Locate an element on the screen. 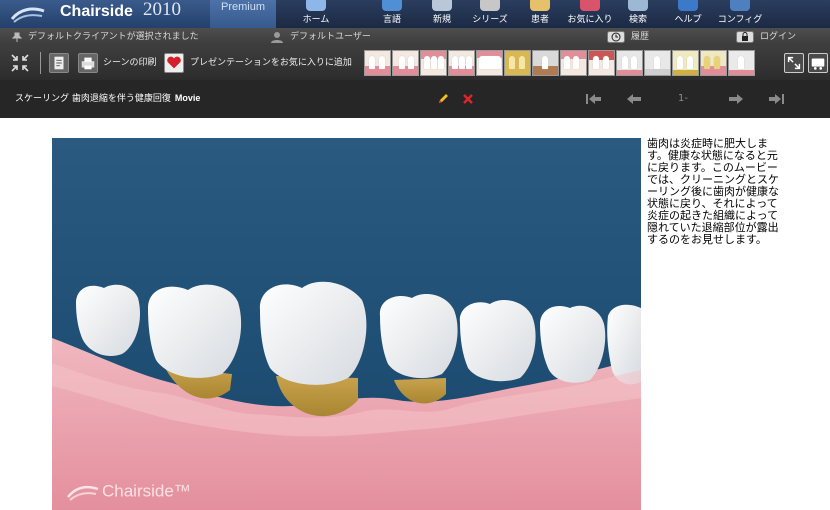  movie-title-bar: スケーリング 歯肉退縮を伴う健康回復Movie 1-1 is located at coordinates (415, 111).